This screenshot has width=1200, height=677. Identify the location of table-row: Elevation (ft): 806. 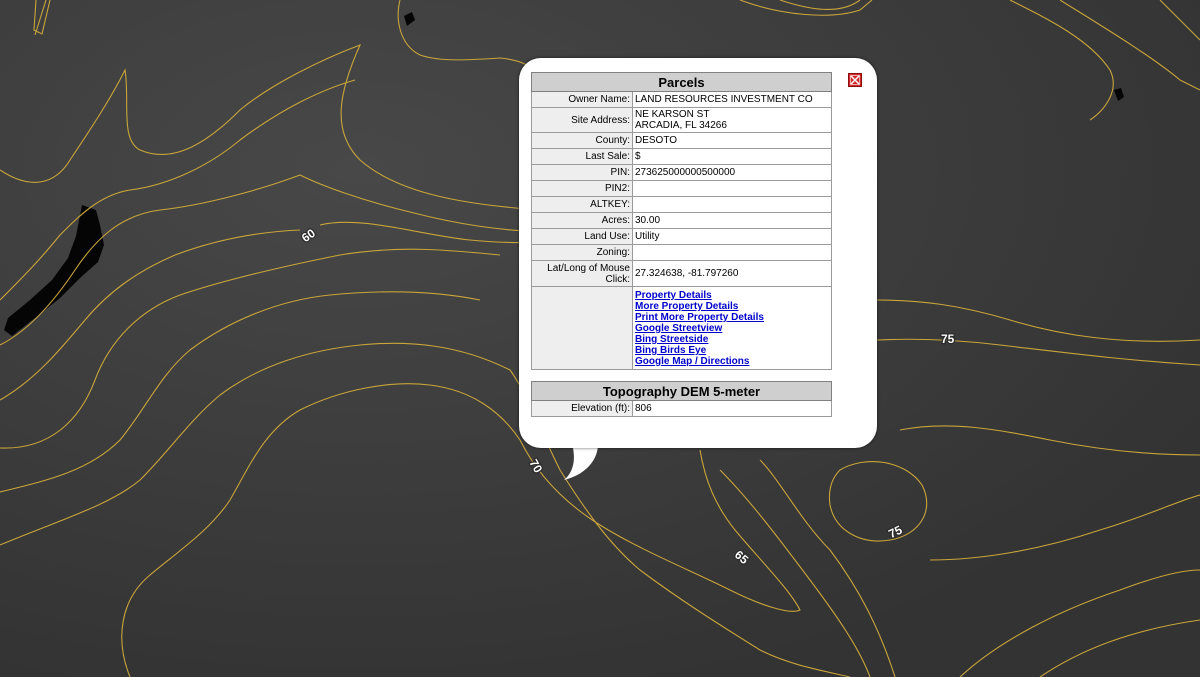
(681, 408).